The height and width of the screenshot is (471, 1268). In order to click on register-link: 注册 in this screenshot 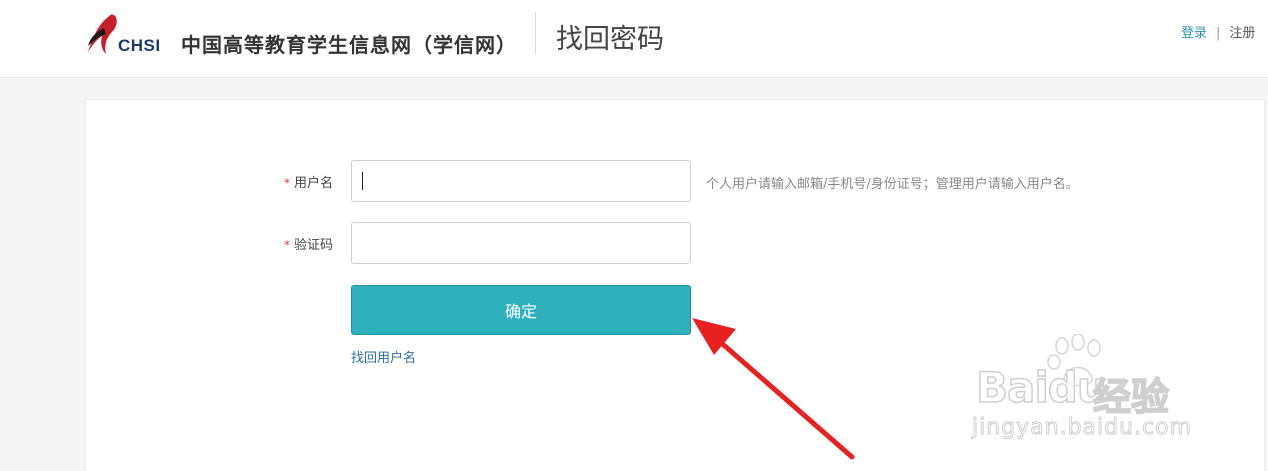, I will do `click(1242, 33)`.